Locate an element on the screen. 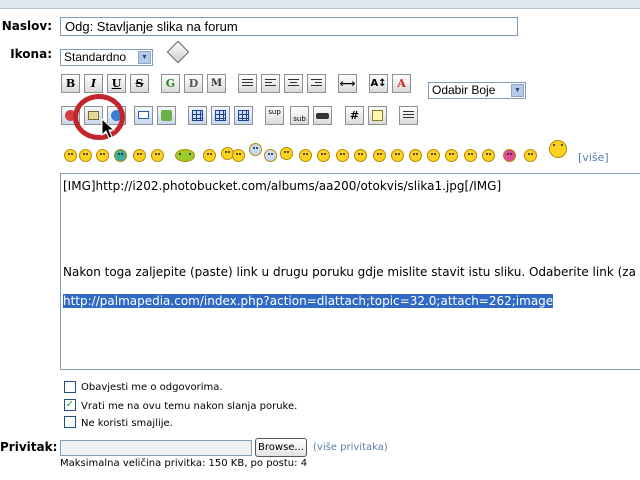  attachment-file-input is located at coordinates (156, 448).